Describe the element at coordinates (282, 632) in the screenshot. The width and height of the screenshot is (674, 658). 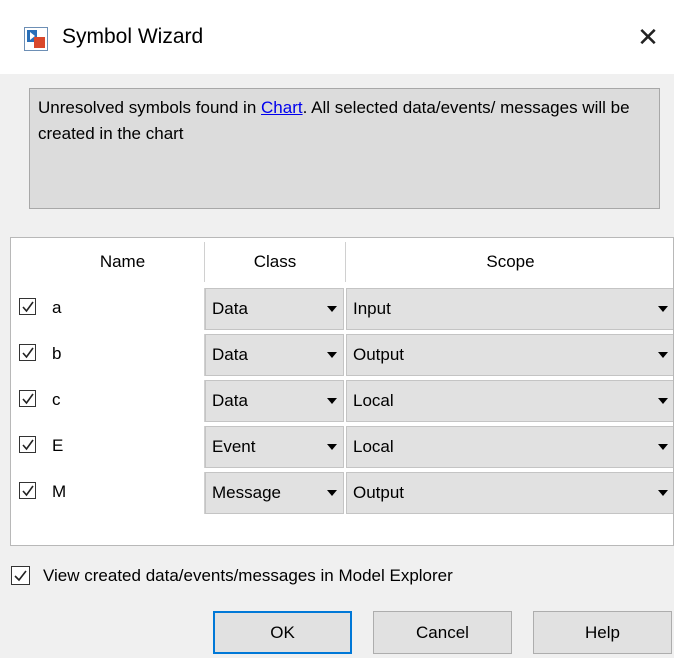
I see `ok-button: OK` at that location.